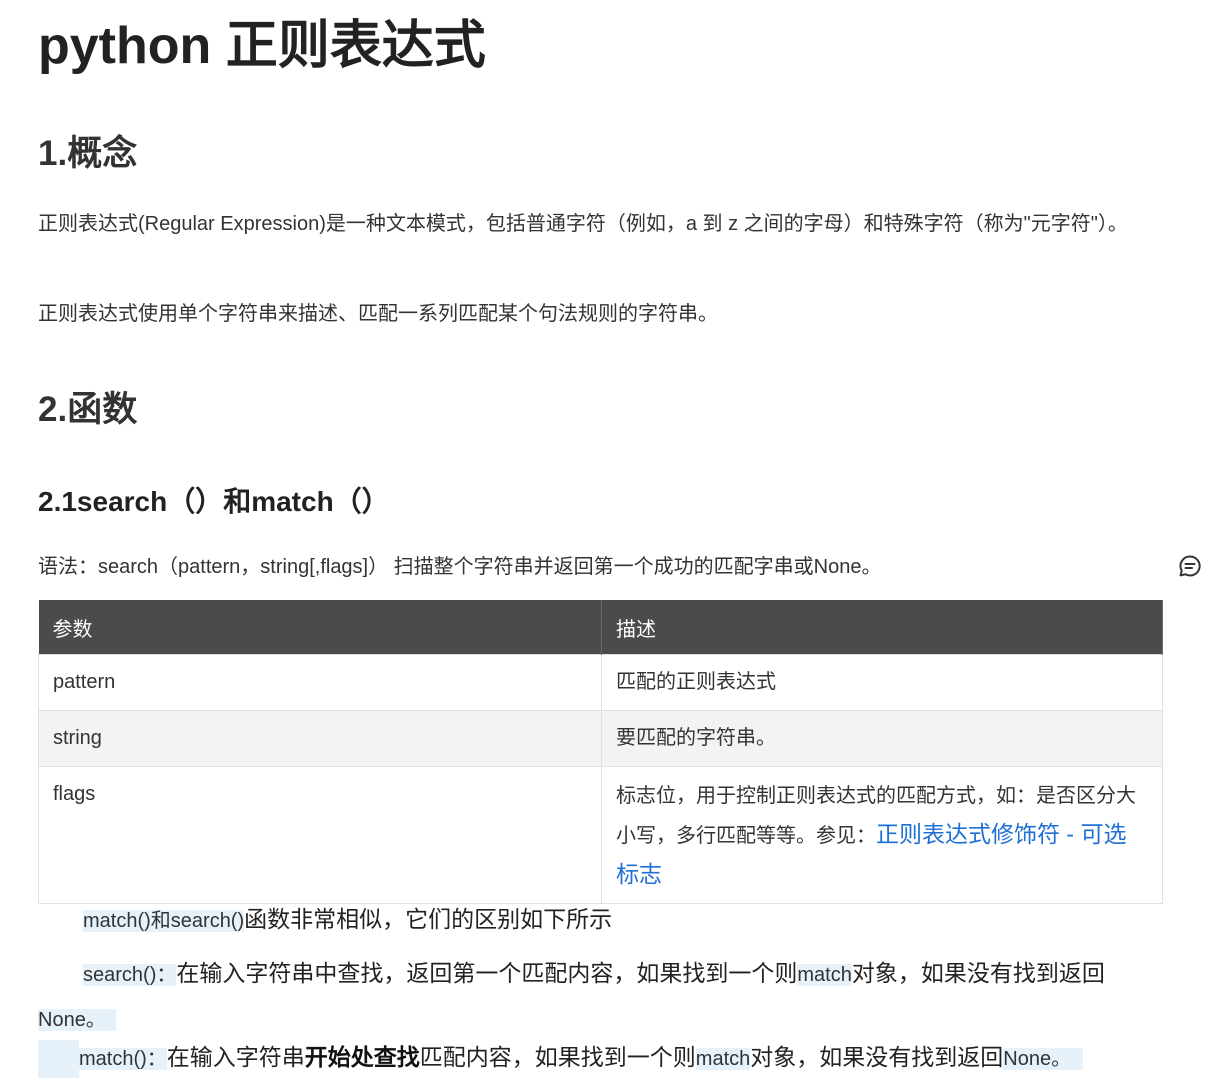 This screenshot has width=1228, height=1078. What do you see at coordinates (88, 153) in the screenshot?
I see `section-heading-concept: 1.概念` at bounding box center [88, 153].